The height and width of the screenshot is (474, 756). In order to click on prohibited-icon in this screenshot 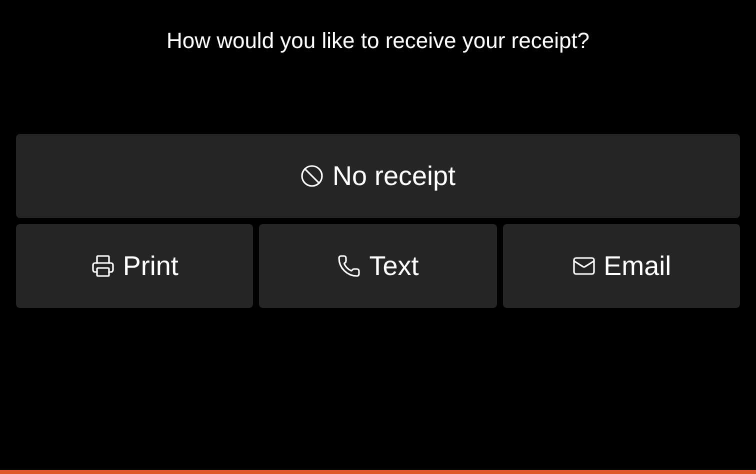, I will do `click(312, 176)`.